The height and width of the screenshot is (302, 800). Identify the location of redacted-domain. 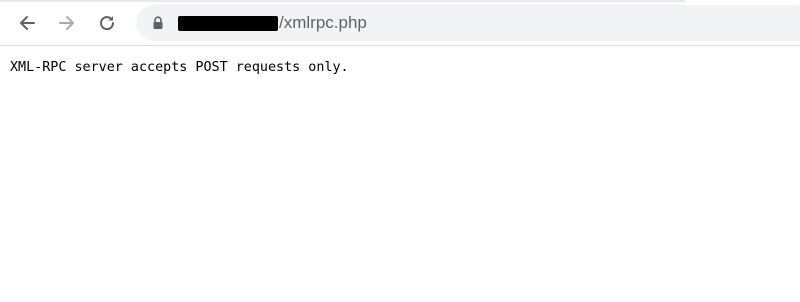
(228, 23).